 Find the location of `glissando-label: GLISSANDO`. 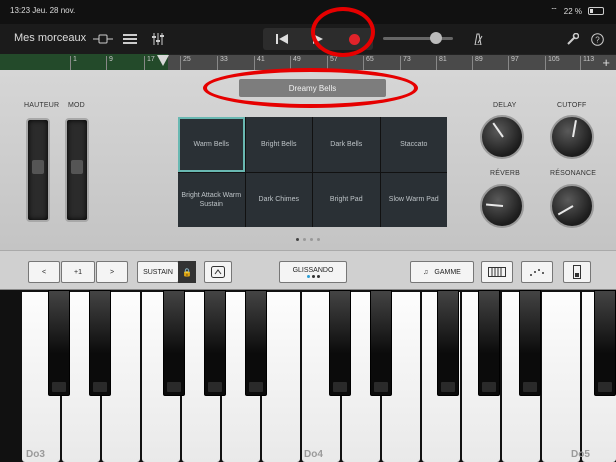

glissando-label: GLISSANDO is located at coordinates (313, 270).